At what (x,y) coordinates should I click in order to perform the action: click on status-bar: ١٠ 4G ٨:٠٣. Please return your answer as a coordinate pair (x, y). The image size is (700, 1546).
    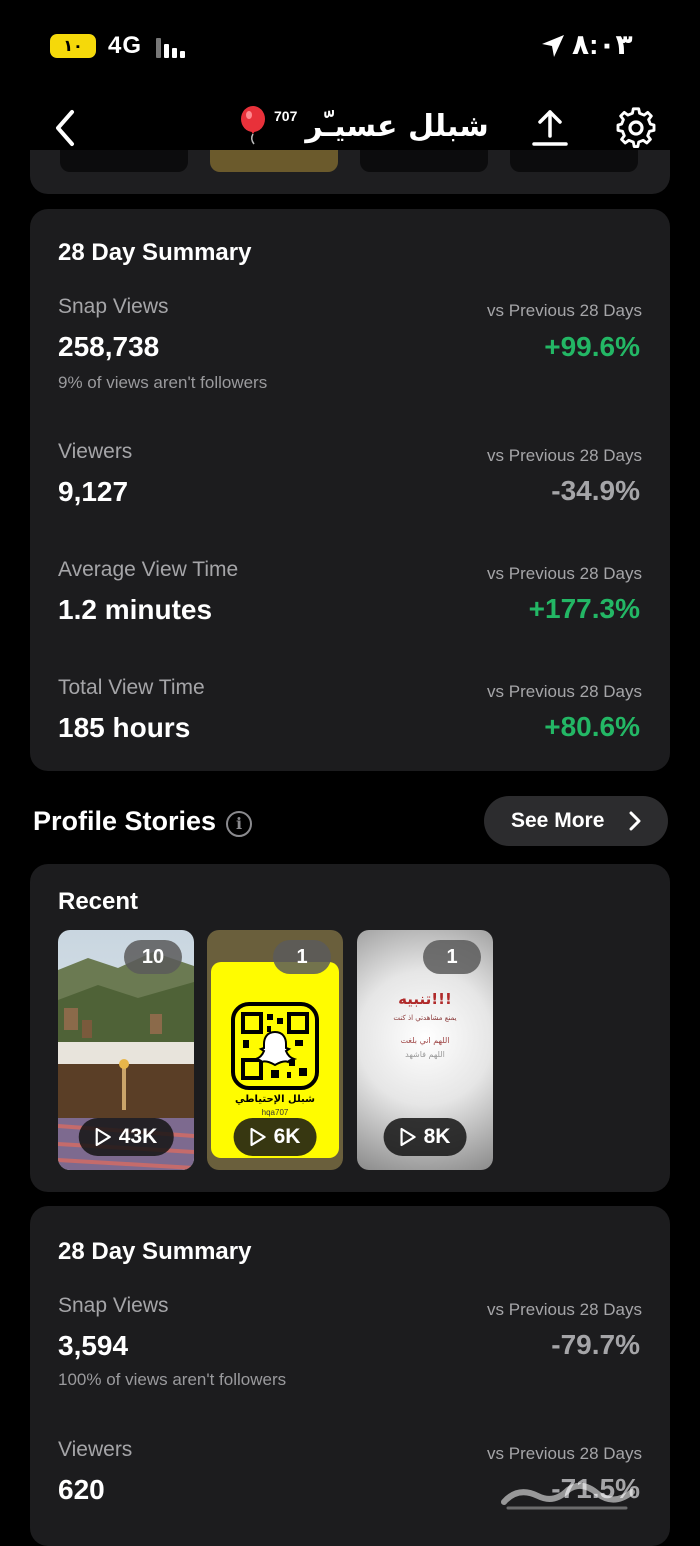
    Looking at the image, I should click on (350, 46).